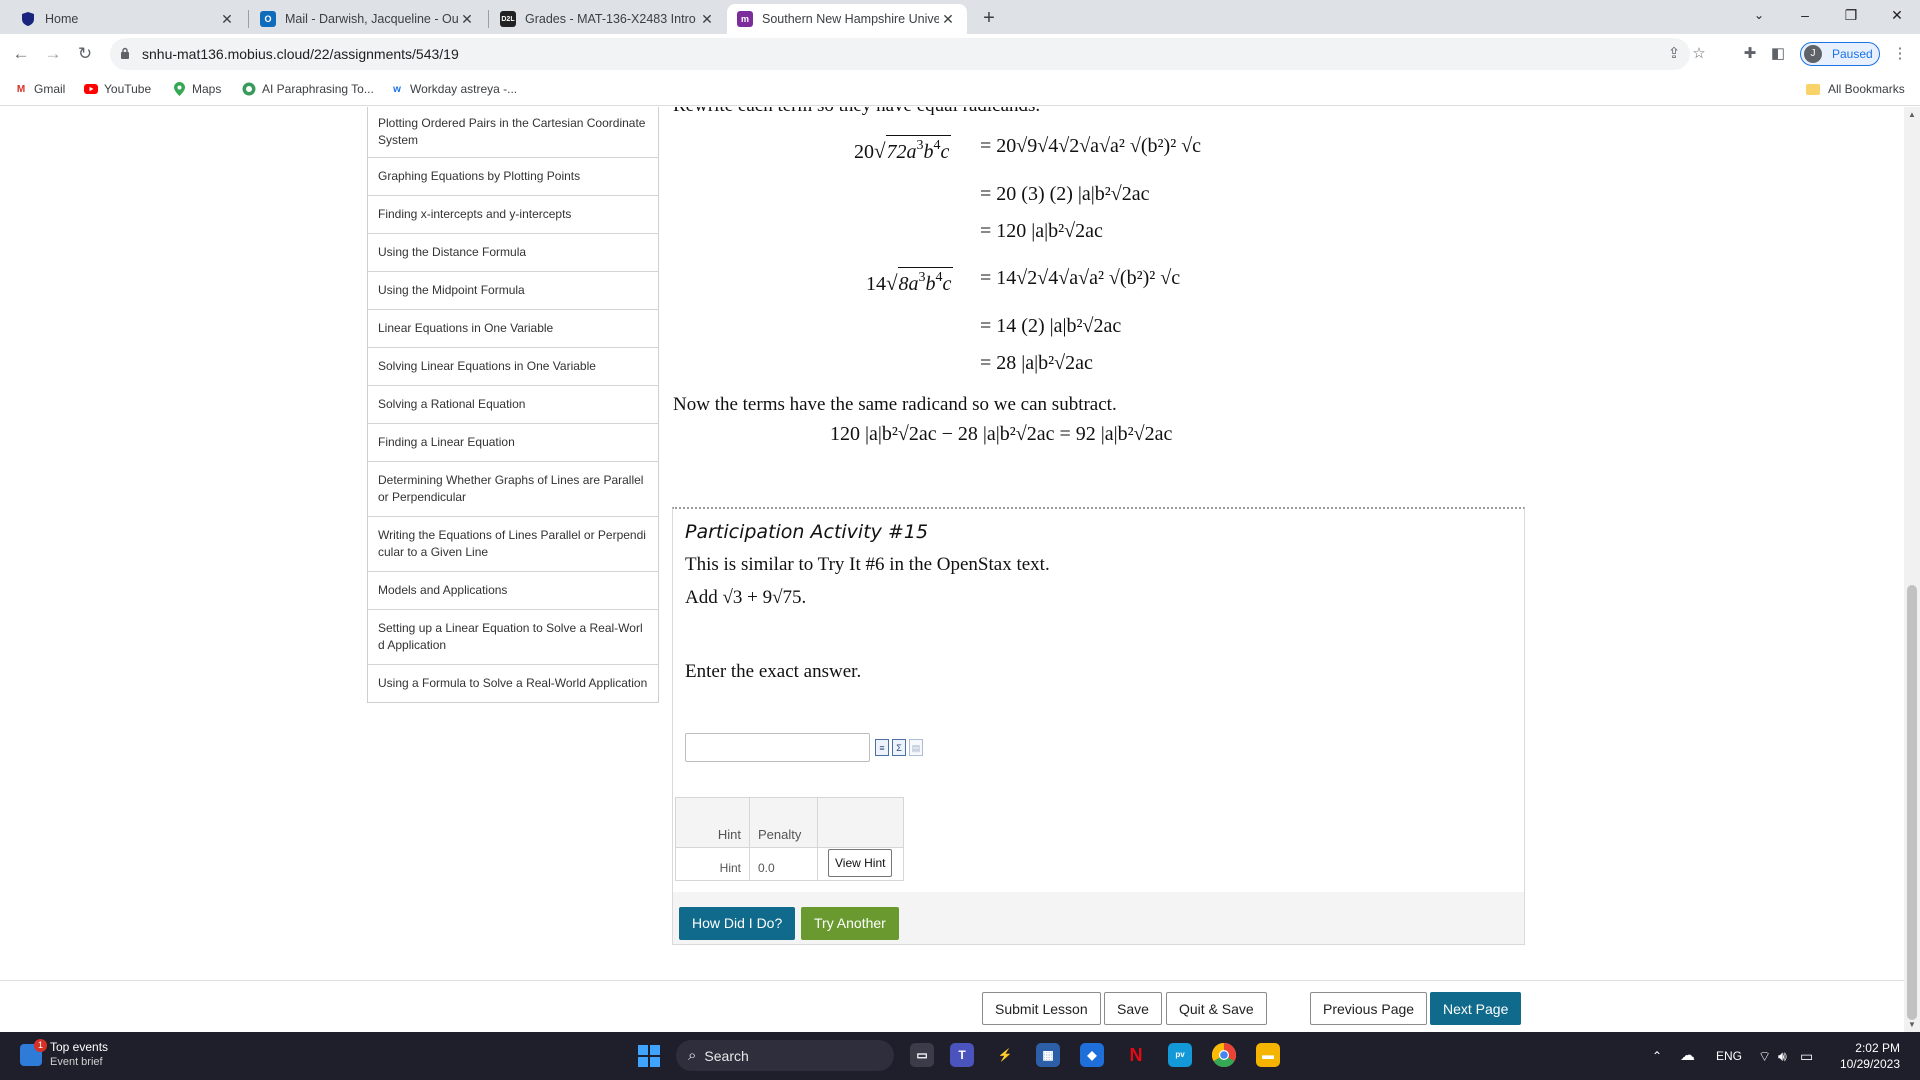 The height and width of the screenshot is (1080, 1920). What do you see at coordinates (1674, 54) in the screenshot?
I see `share-icon: ⇪` at bounding box center [1674, 54].